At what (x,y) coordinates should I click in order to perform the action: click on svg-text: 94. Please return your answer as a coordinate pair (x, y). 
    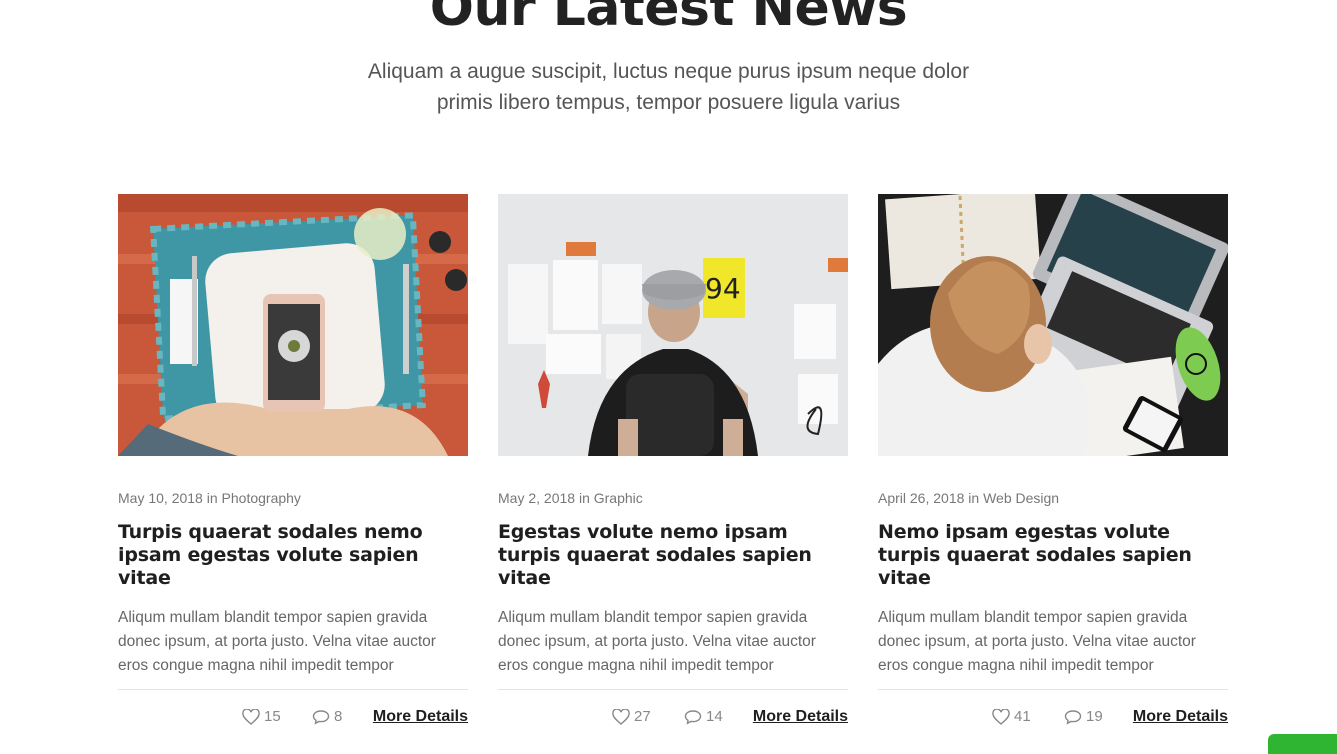
    Looking at the image, I should click on (723, 288).